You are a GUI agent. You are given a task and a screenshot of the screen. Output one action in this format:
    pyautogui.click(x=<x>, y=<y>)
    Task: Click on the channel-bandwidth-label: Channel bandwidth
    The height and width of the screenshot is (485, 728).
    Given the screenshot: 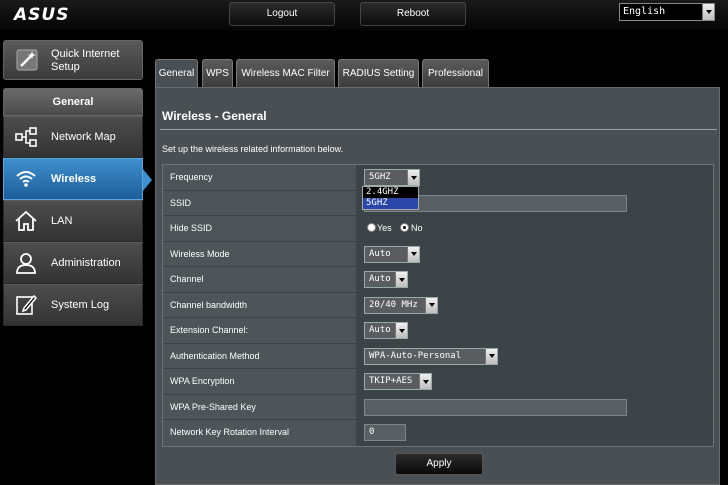 What is the action you would take?
    pyautogui.click(x=259, y=304)
    